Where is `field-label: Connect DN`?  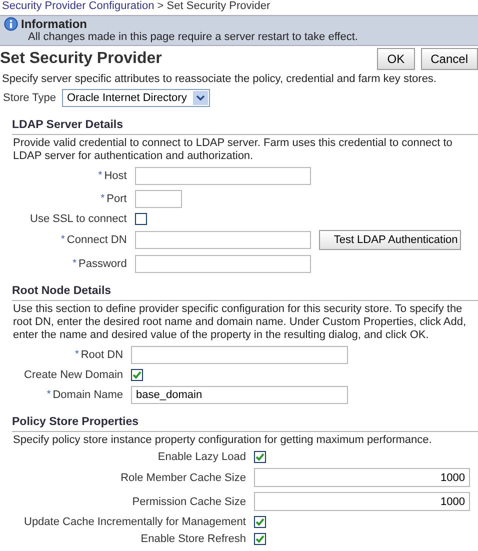
field-label: Connect DN is located at coordinates (96, 240).